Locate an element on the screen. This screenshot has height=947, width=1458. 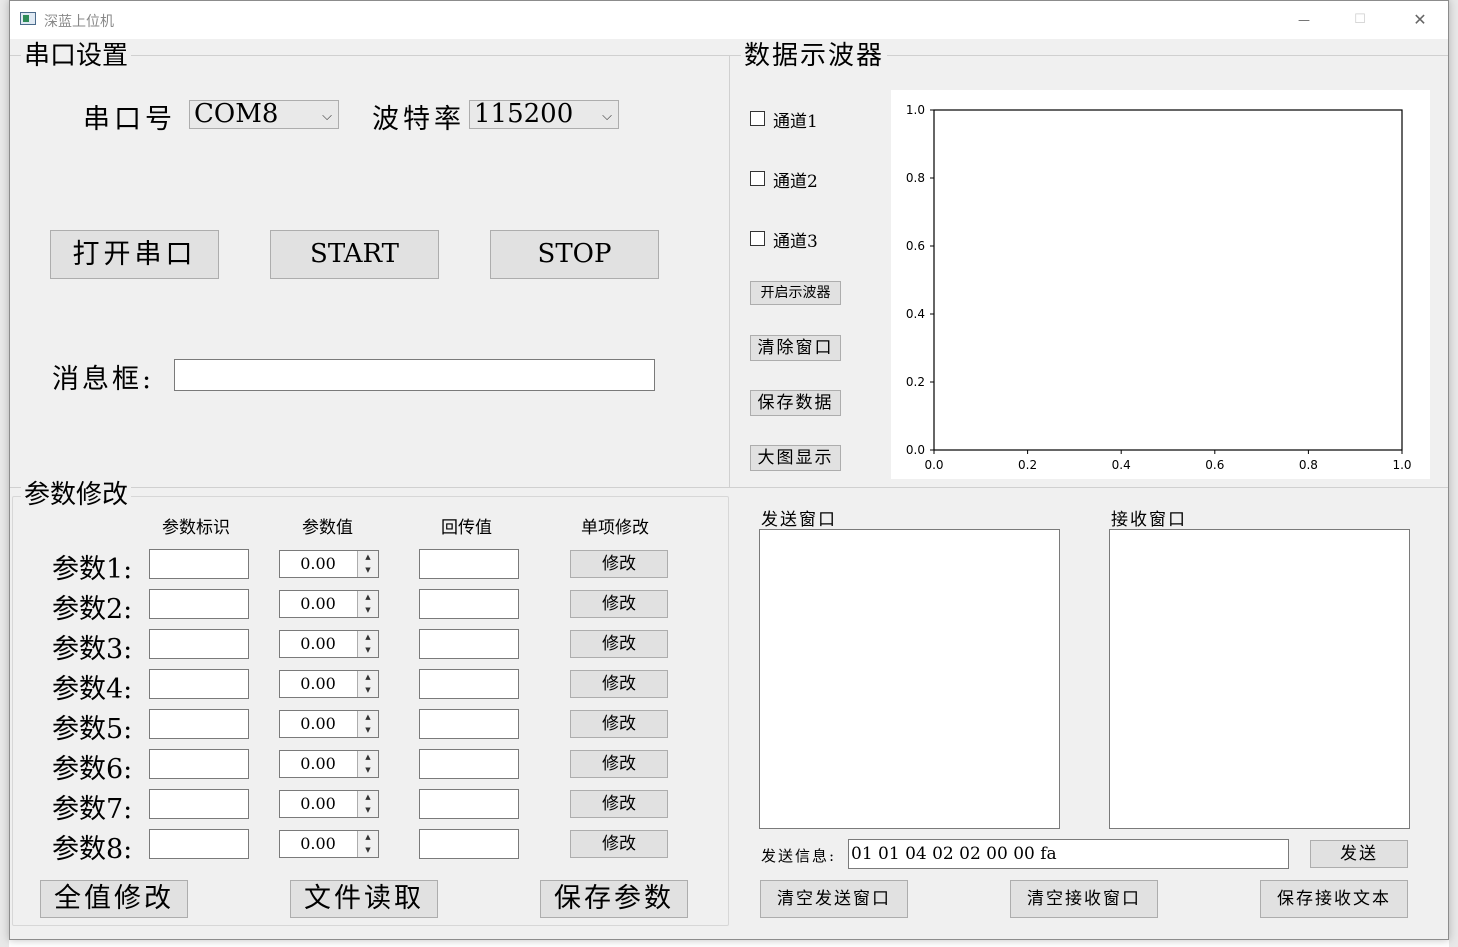
clear-receive-button: 清空接收窗口 is located at coordinates (1084, 899).